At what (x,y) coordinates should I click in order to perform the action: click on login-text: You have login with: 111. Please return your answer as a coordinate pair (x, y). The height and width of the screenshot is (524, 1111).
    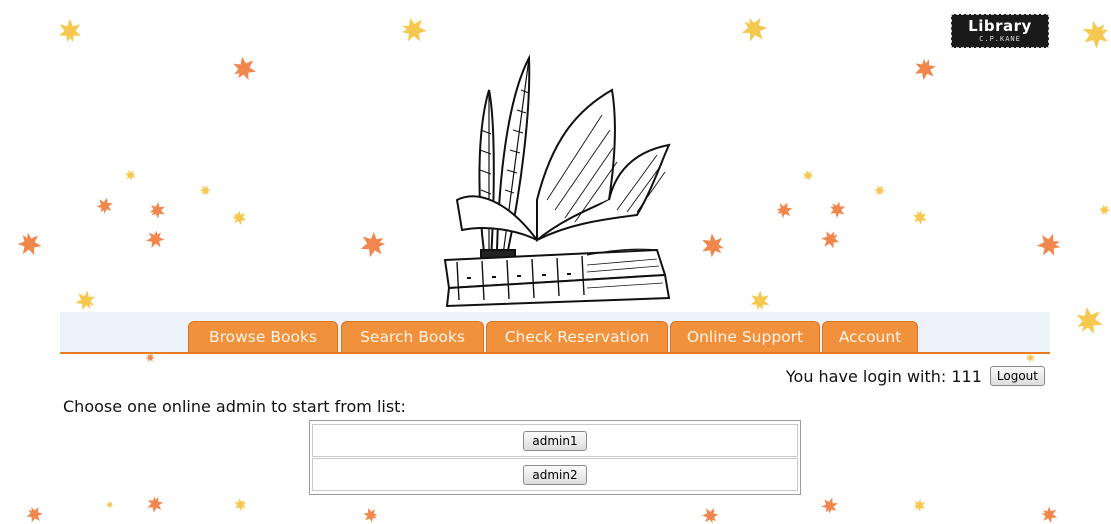
    Looking at the image, I should click on (883, 376).